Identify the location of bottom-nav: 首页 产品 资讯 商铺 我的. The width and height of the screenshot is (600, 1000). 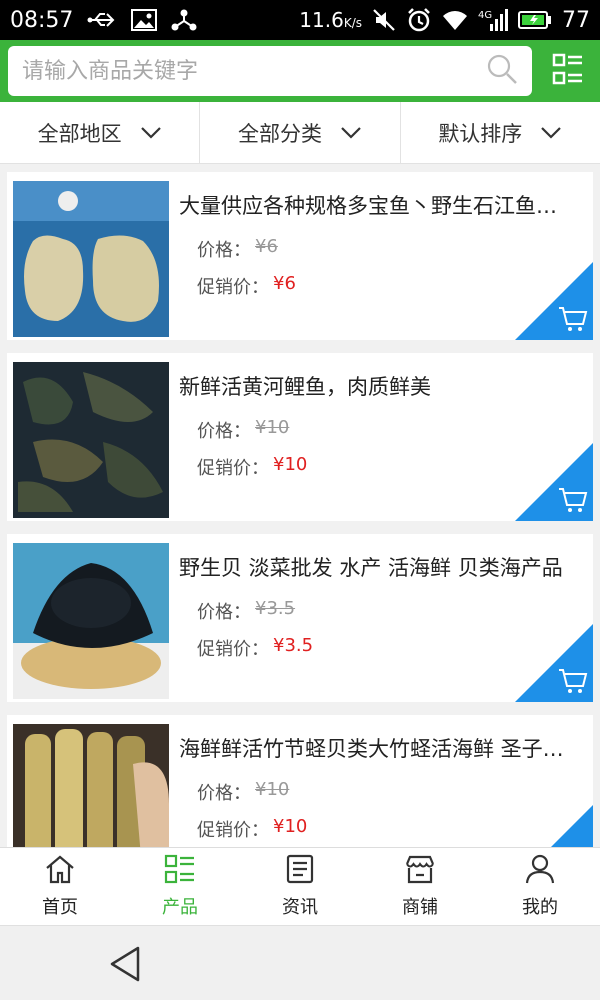
(300, 886).